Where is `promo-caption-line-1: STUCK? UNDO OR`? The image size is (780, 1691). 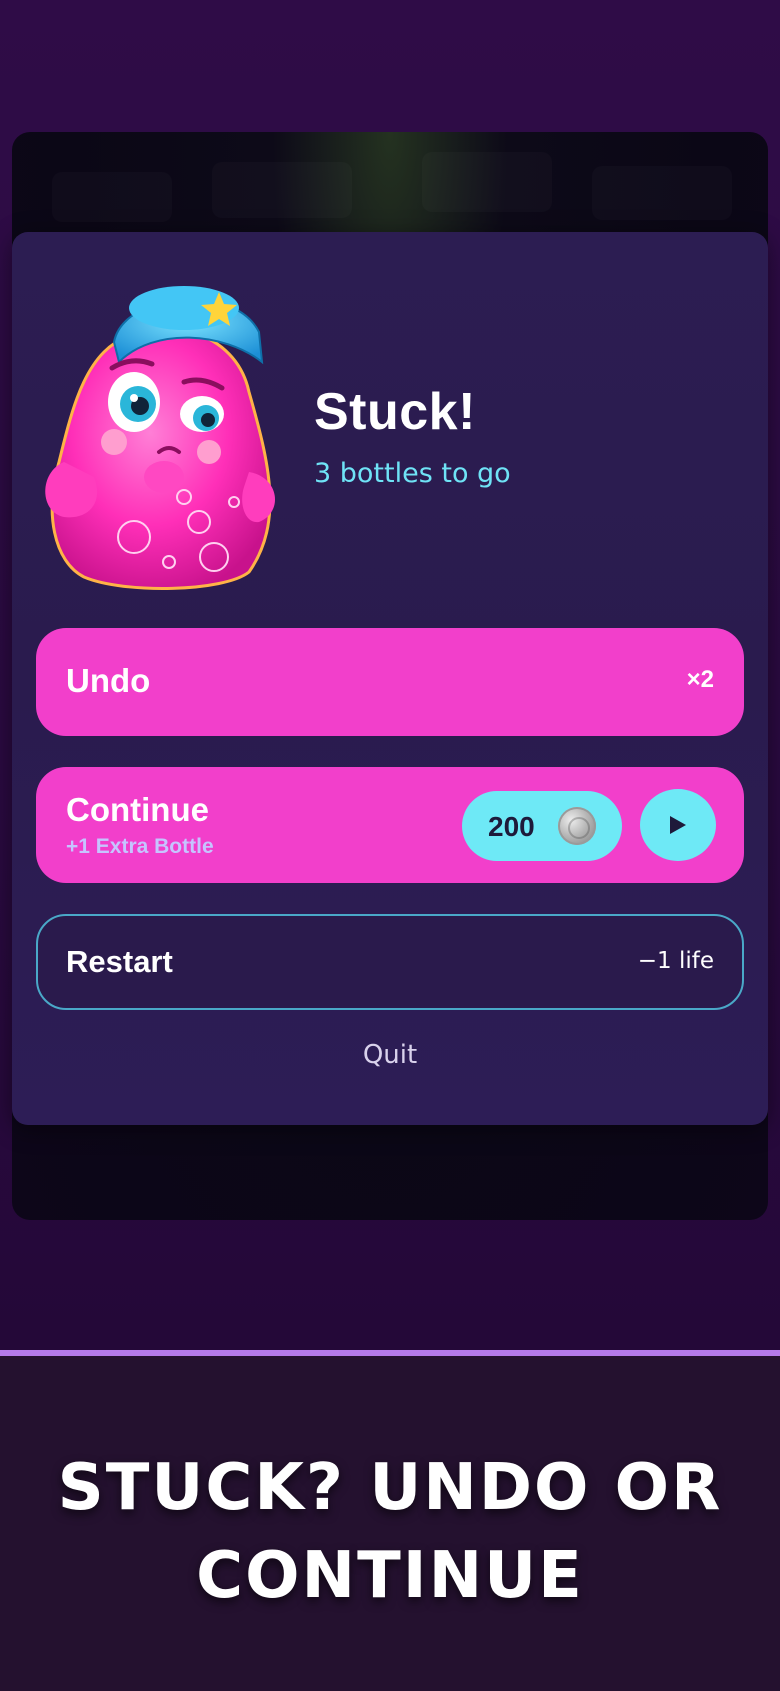
promo-caption-line-1: STUCK? UNDO OR is located at coordinates (390, 1488).